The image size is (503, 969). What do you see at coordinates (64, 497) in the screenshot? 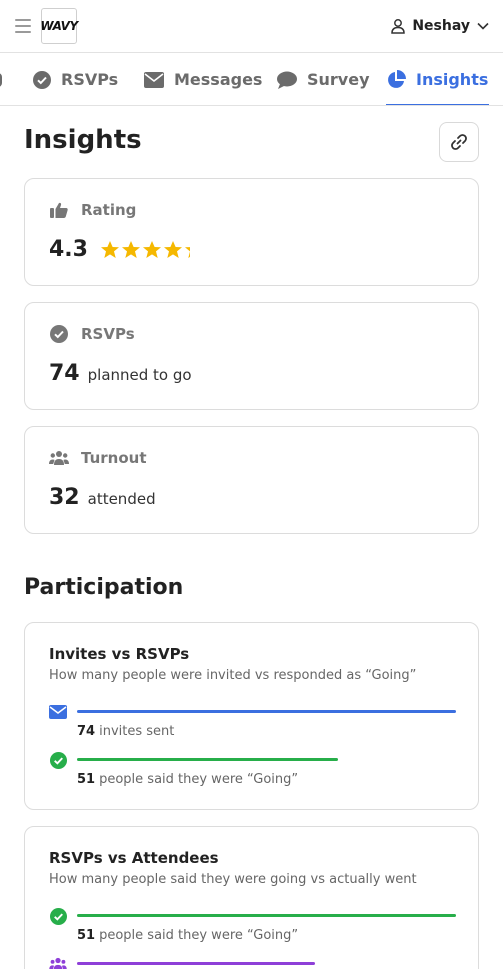
I see `turnout-value: 32` at bounding box center [64, 497].